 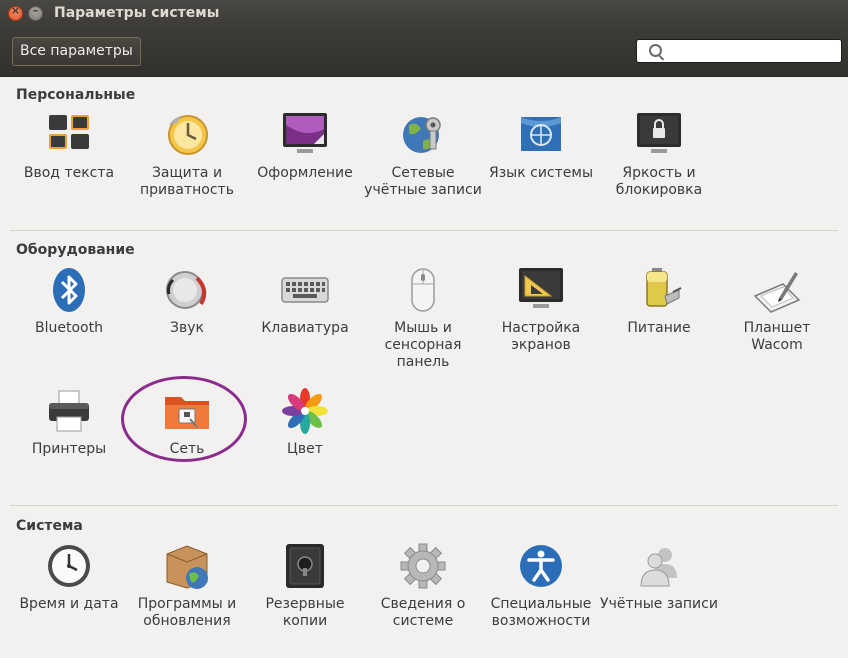 I want to click on item-power: Питание, so click(x=659, y=301).